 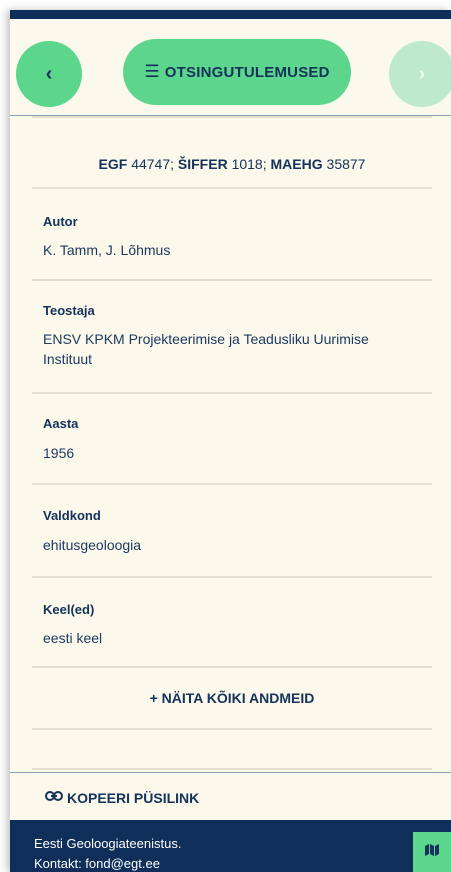 I want to click on languages-label: Keel(ed), so click(x=69, y=609).